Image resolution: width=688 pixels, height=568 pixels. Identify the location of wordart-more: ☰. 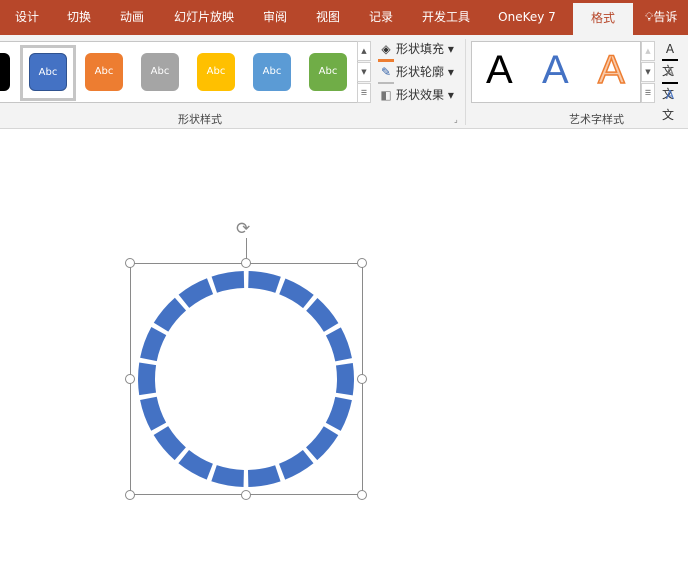
(648, 93).